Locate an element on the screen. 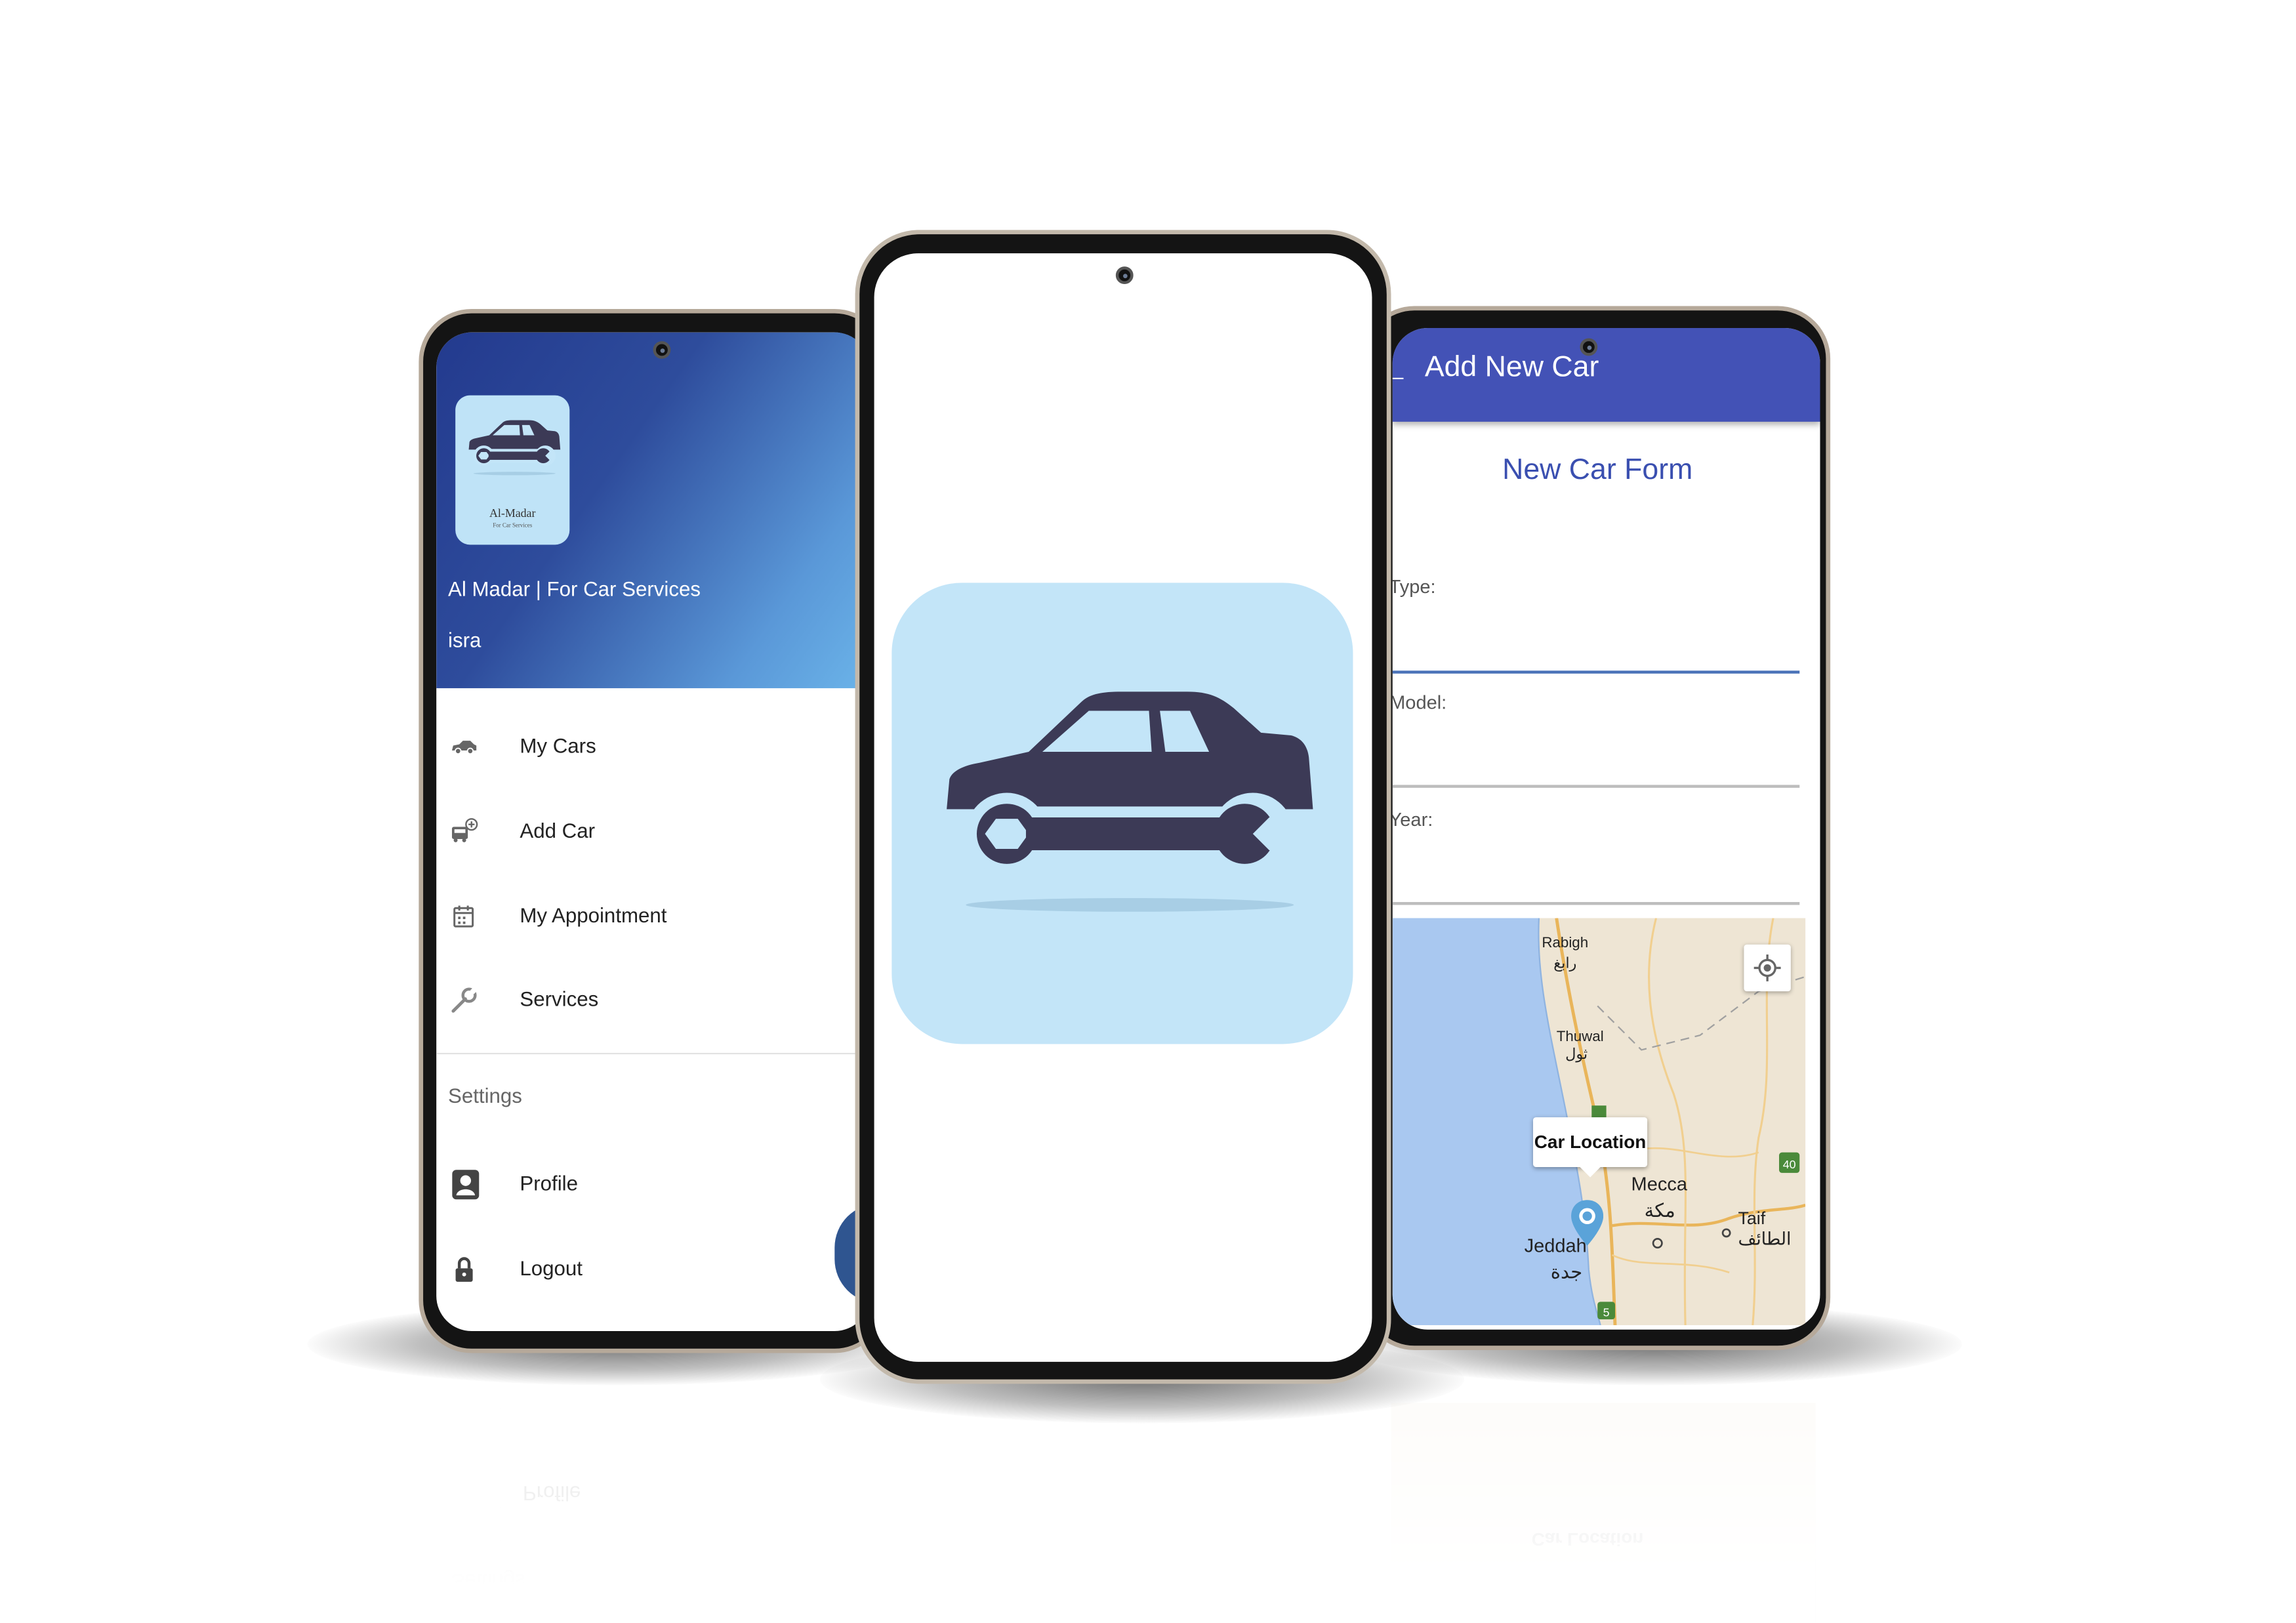  menu-item-label: Services is located at coordinates (559, 999).